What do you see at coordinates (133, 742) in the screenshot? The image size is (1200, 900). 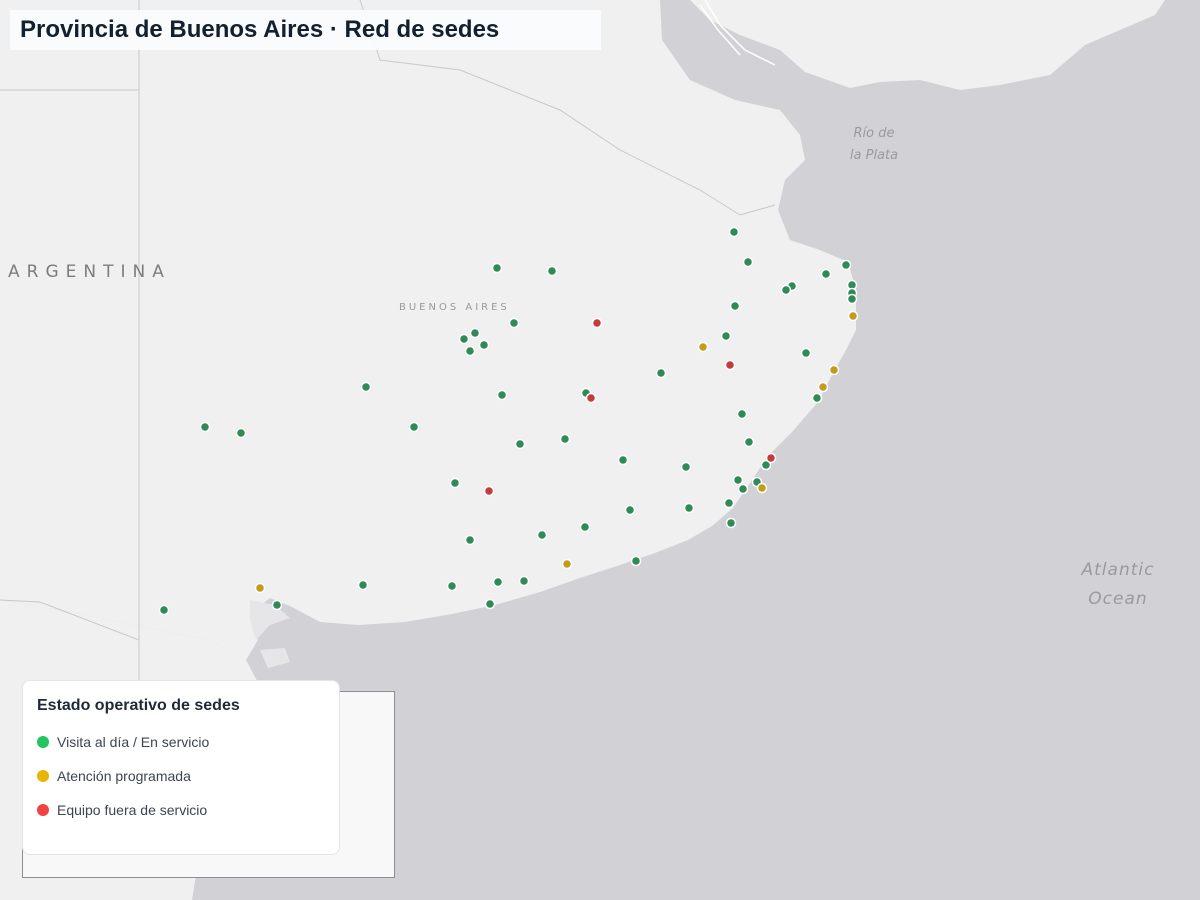 I see `legend-item-label: Visita al día / En servicio` at bounding box center [133, 742].